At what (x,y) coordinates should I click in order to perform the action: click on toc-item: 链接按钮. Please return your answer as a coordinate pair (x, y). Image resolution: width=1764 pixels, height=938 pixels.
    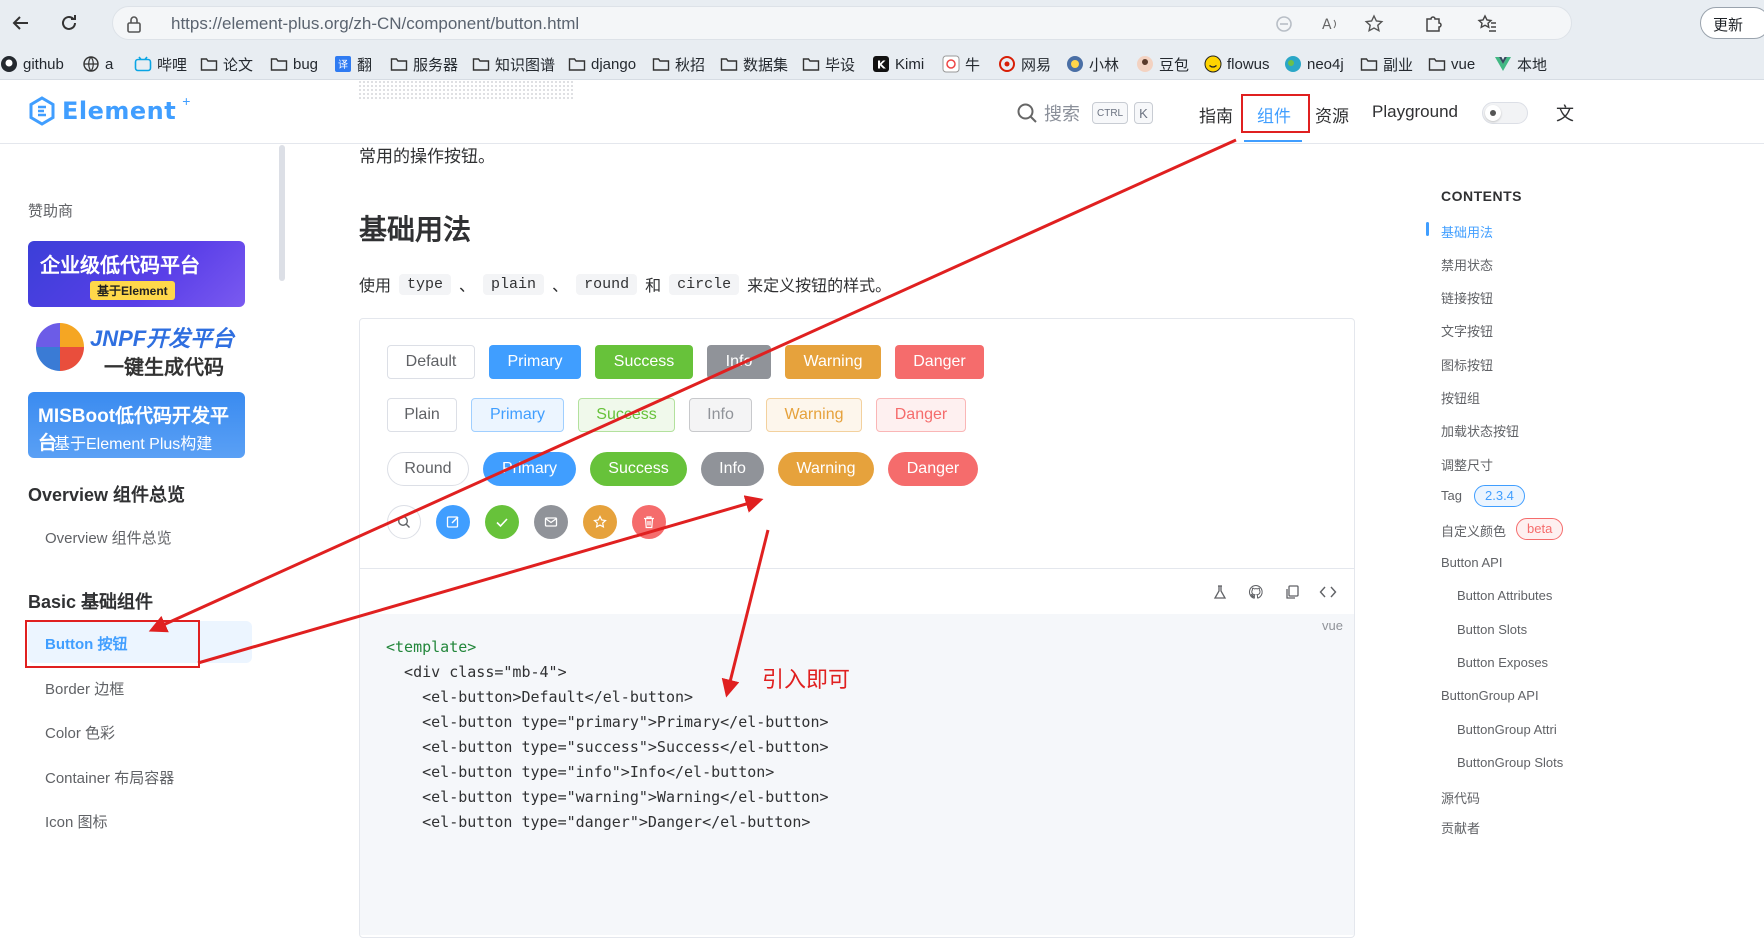
    Looking at the image, I should click on (1467, 297).